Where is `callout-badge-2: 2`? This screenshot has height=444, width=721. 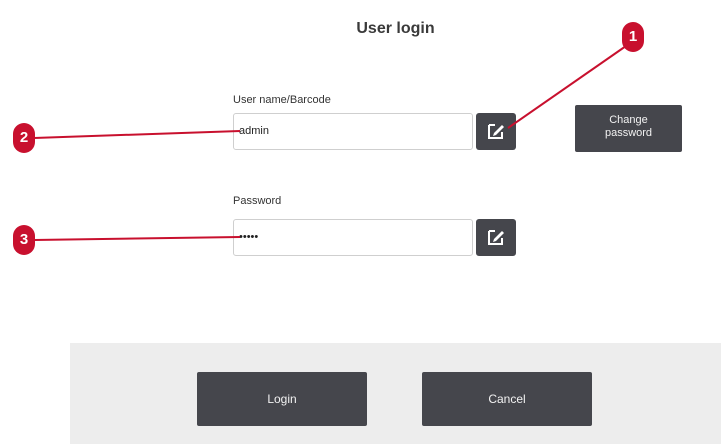
callout-badge-2: 2 is located at coordinates (24, 138).